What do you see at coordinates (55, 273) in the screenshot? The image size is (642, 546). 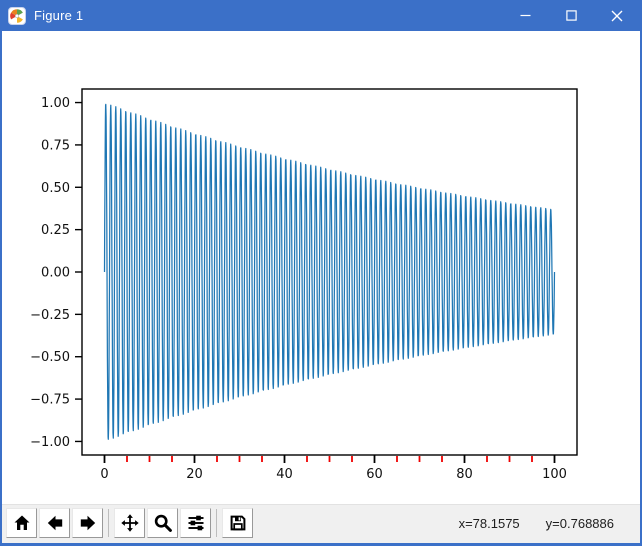 I see `y-tick-label: 0.00` at bounding box center [55, 273].